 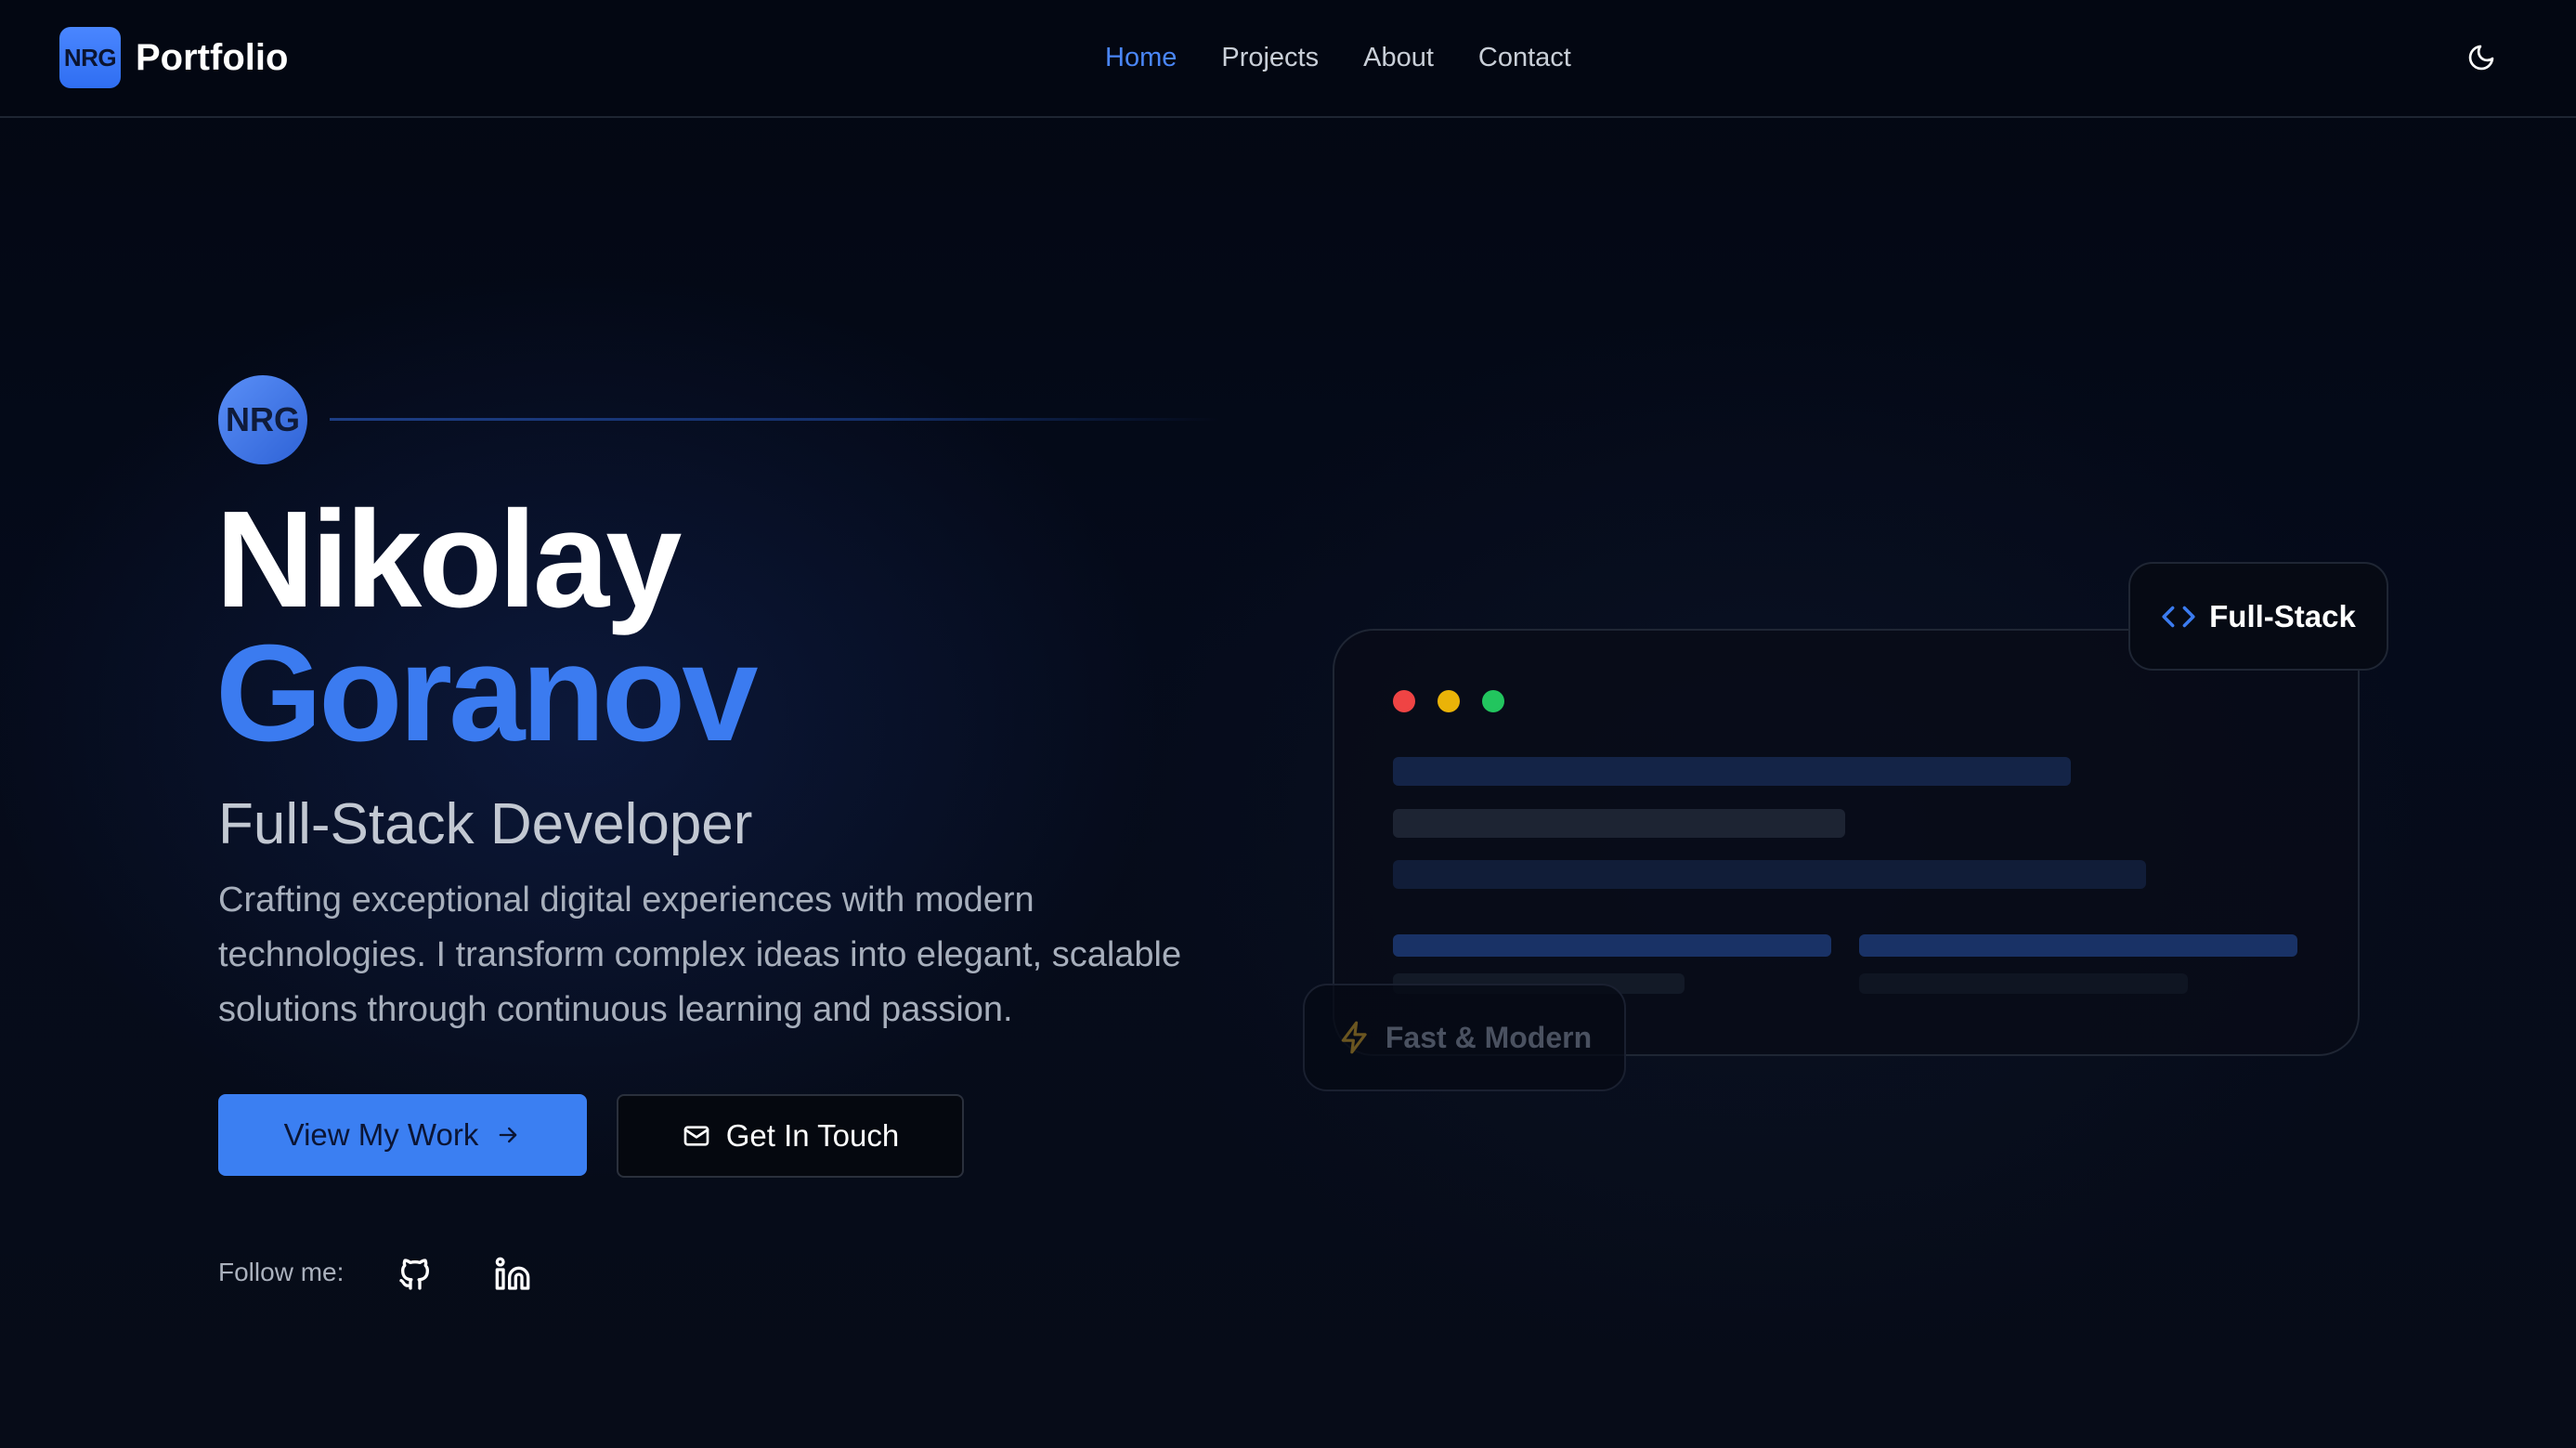 What do you see at coordinates (696, 1136) in the screenshot?
I see `mail-icon` at bounding box center [696, 1136].